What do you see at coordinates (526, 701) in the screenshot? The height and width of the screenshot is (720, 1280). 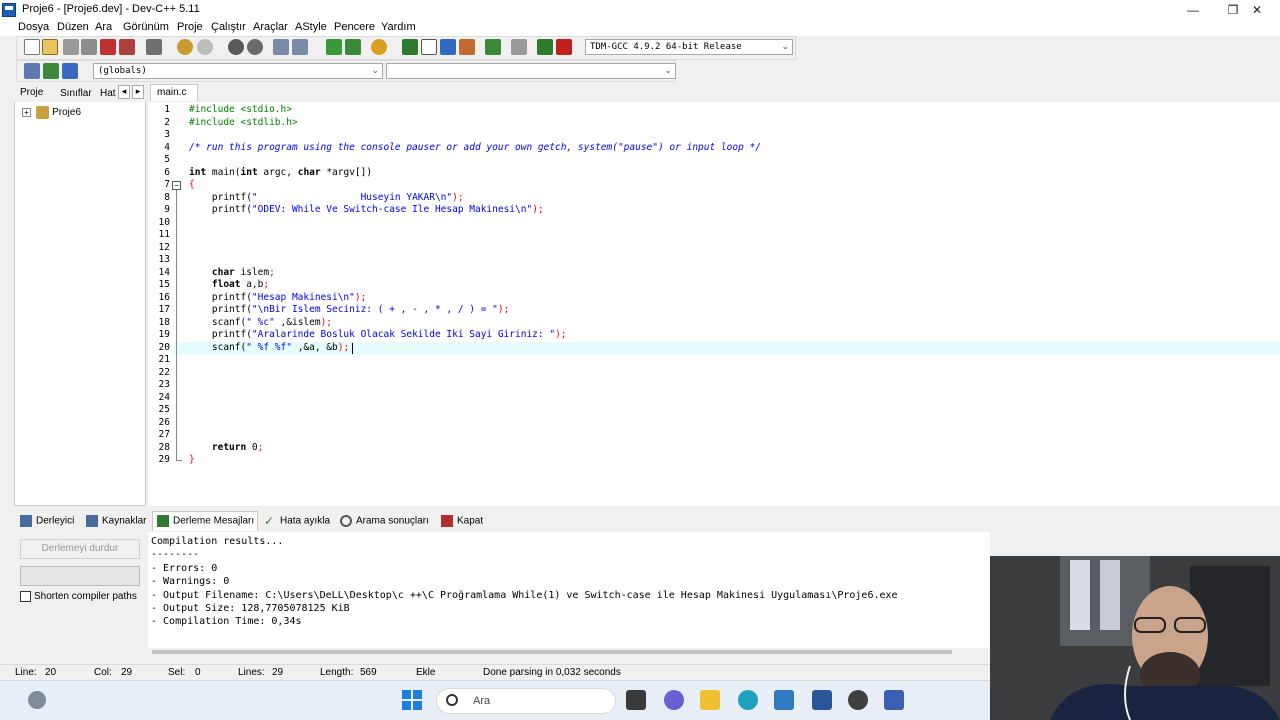 I see `taskbar-search-input: Ara` at bounding box center [526, 701].